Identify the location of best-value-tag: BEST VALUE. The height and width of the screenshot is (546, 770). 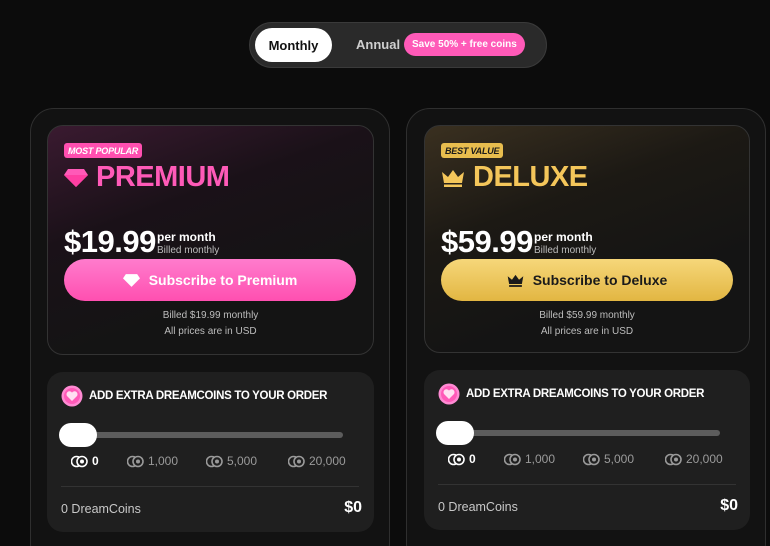
(472, 150).